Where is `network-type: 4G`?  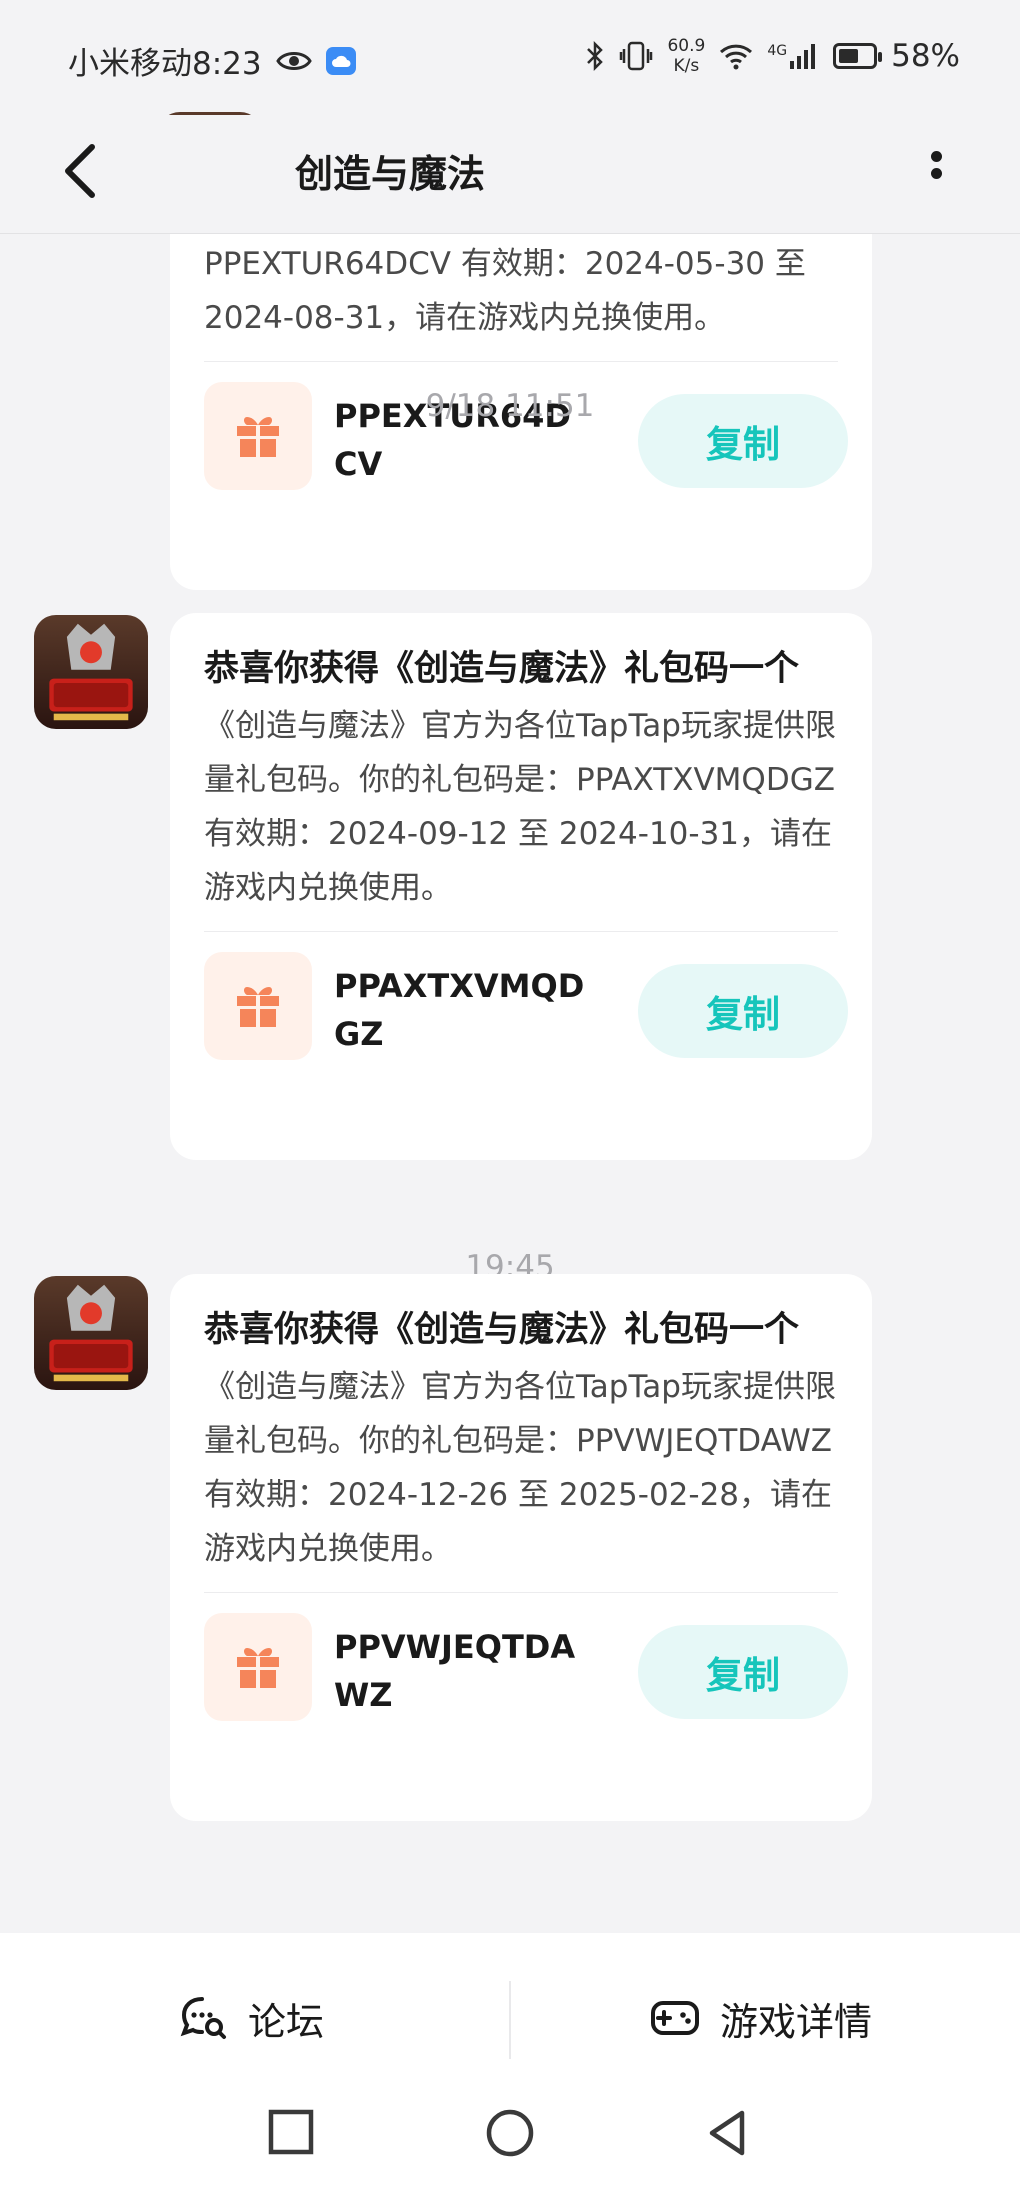 network-type: 4G is located at coordinates (777, 51).